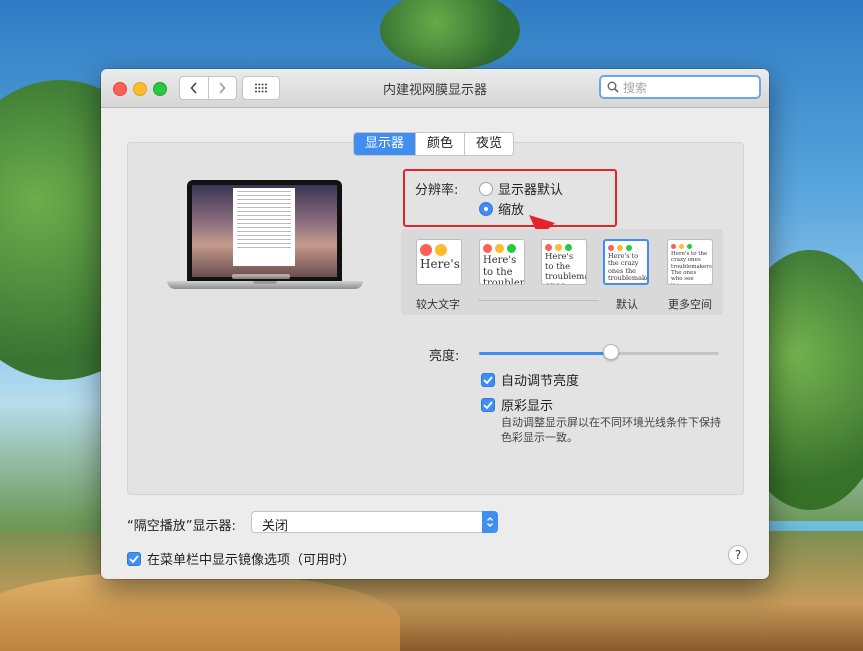 Image resolution: width=863 pixels, height=651 pixels. Describe the element at coordinates (488, 144) in the screenshot. I see `tab-night-shift: 夜览` at that location.